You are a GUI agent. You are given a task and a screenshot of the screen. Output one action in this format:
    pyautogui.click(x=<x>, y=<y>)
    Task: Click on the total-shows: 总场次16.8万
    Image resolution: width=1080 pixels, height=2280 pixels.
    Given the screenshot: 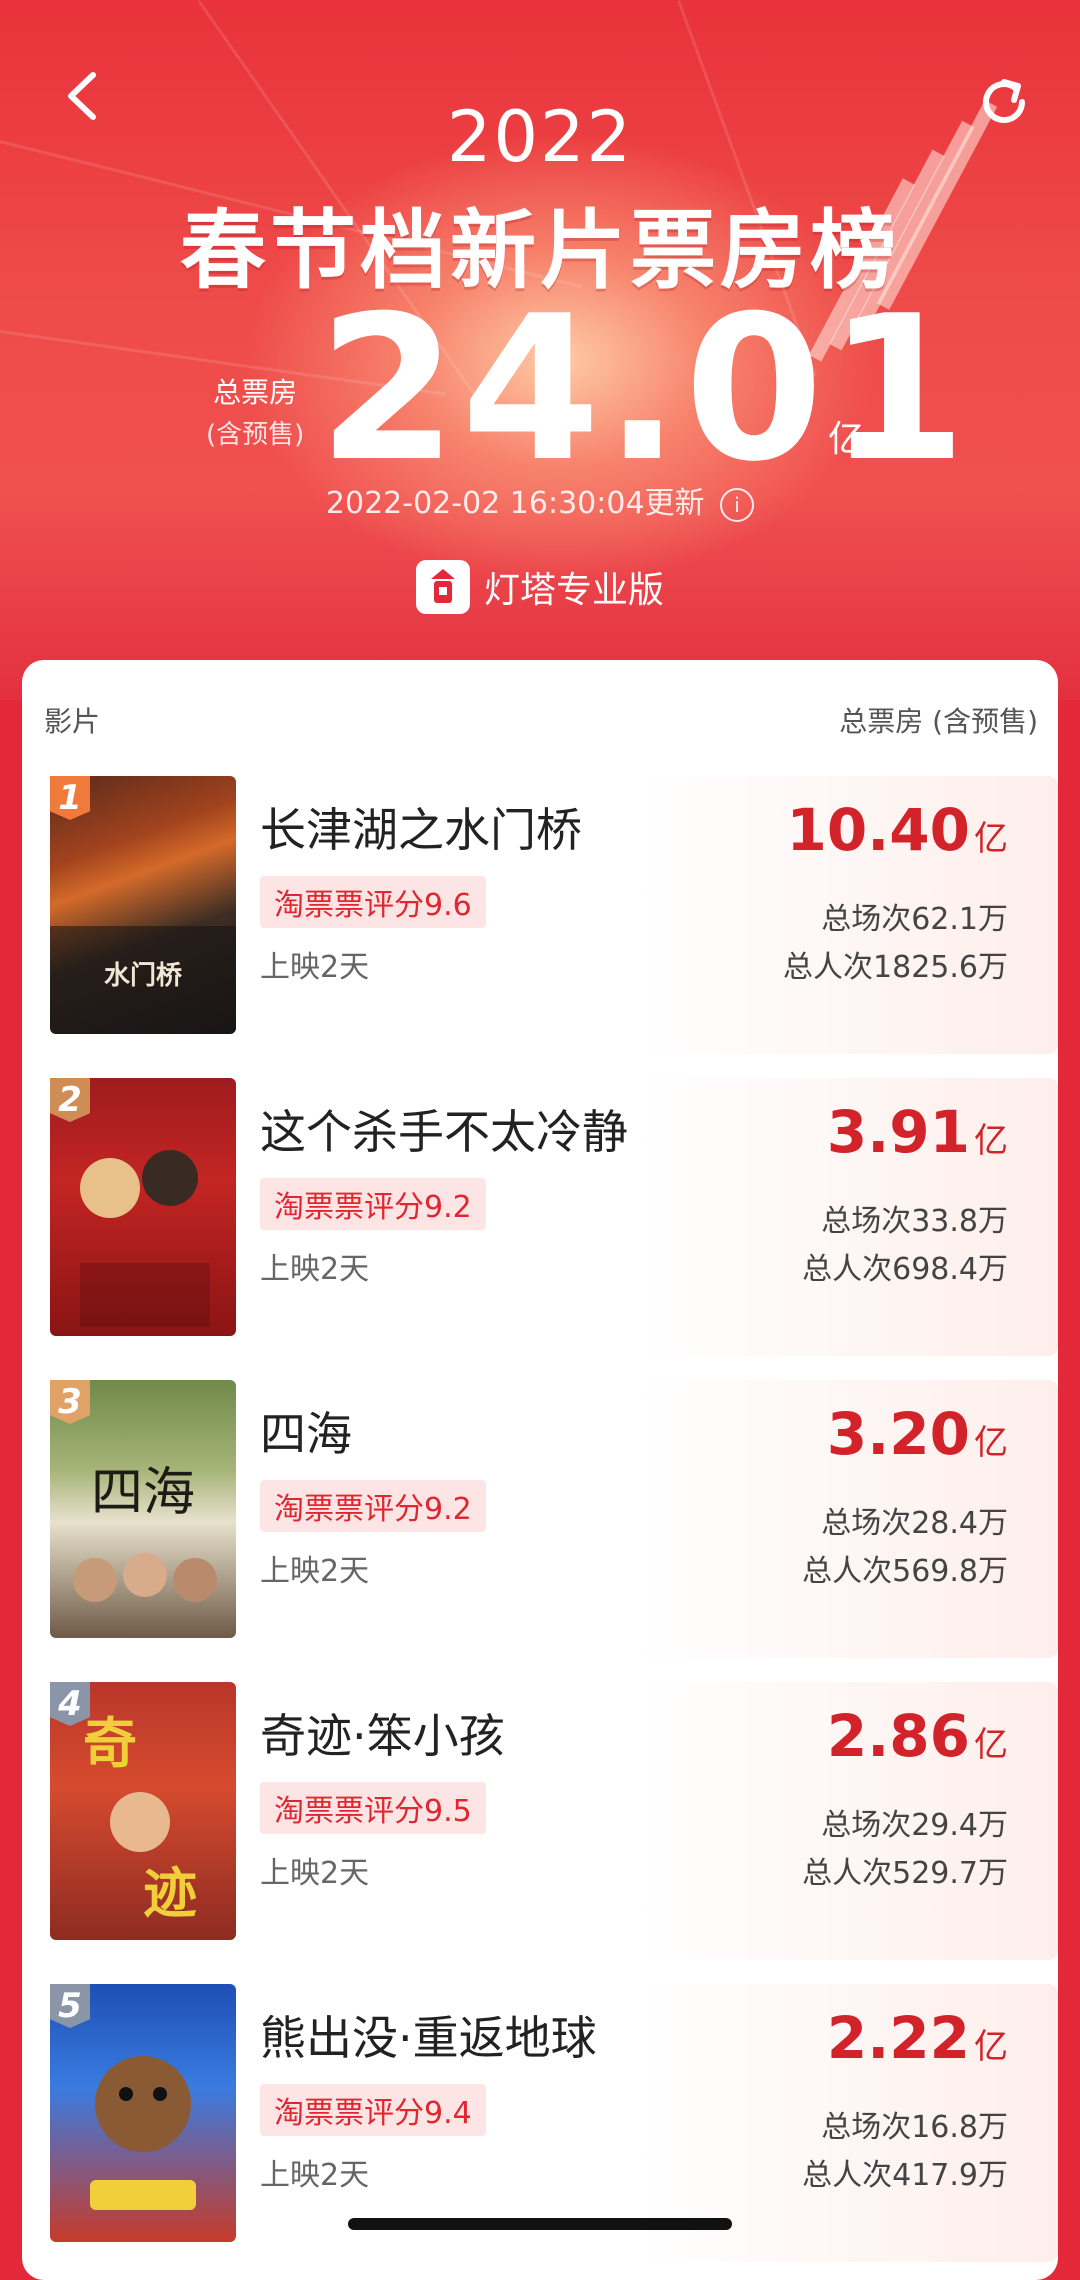 What is the action you would take?
    pyautogui.click(x=914, y=2127)
    